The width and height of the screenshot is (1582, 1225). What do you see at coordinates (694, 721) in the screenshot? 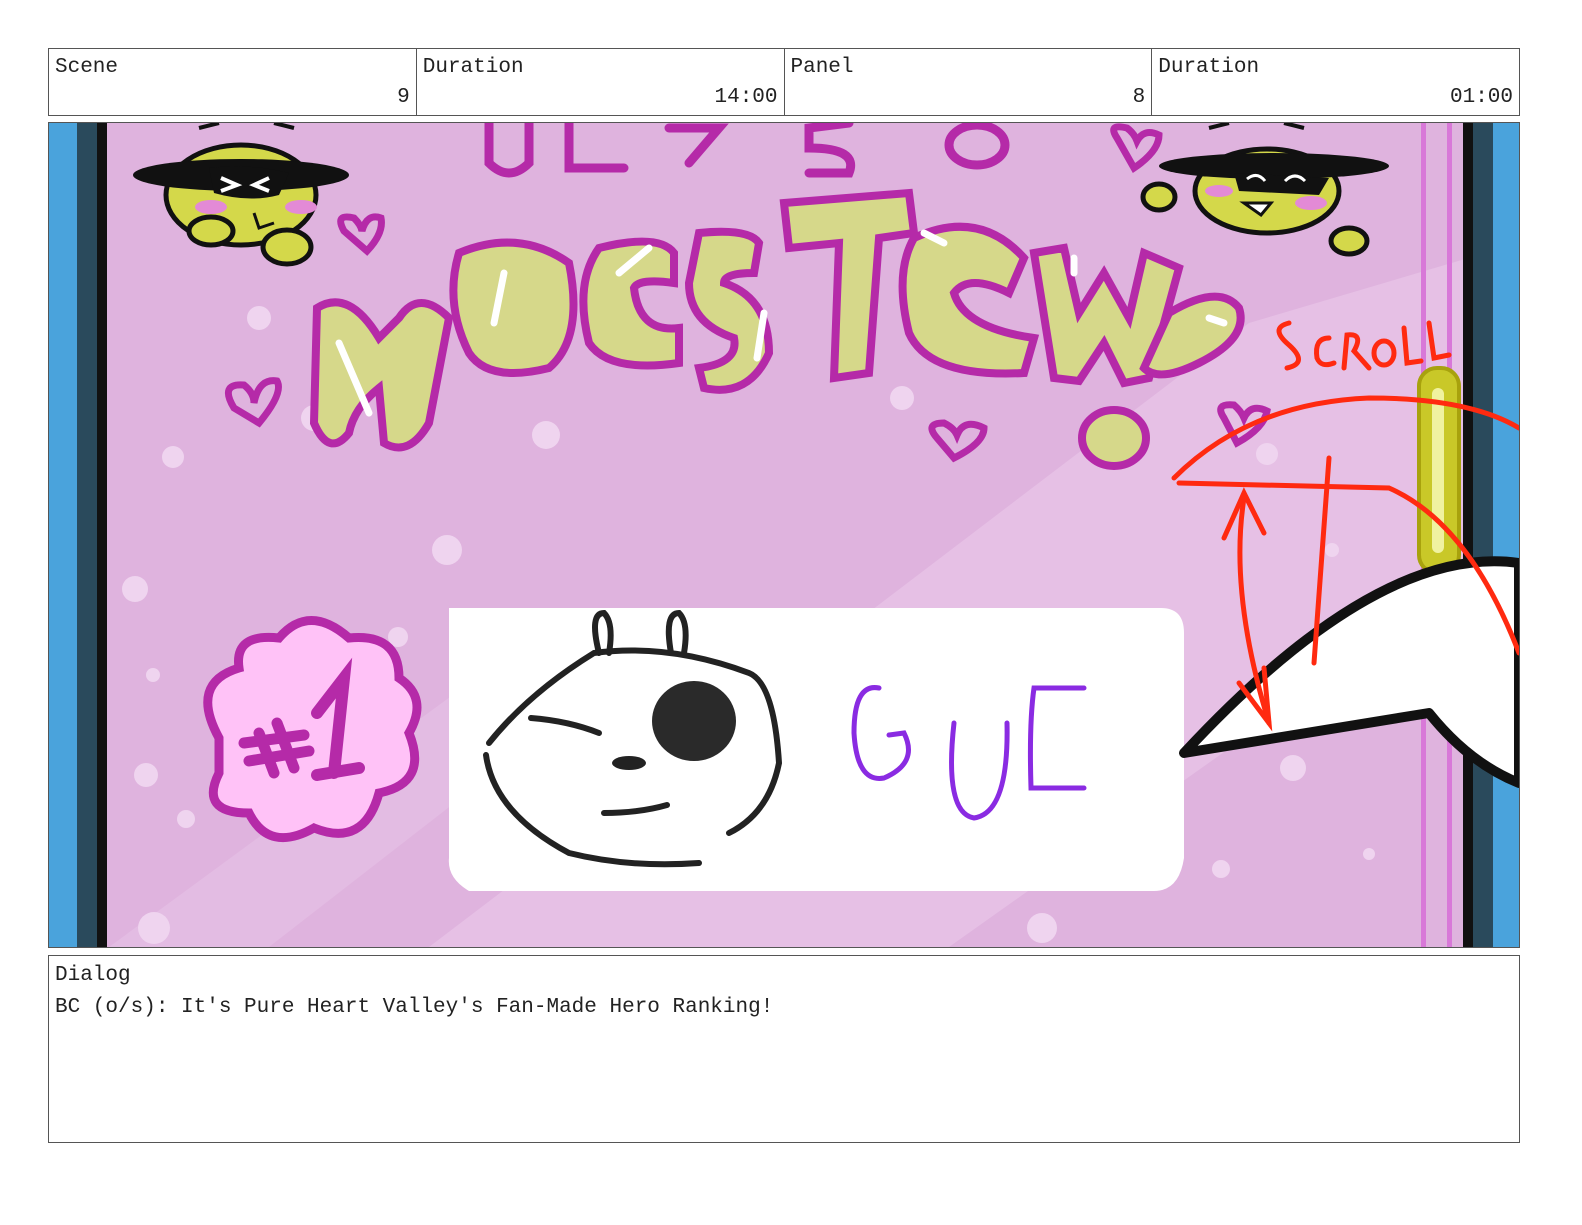
I see `eye-patch` at bounding box center [694, 721].